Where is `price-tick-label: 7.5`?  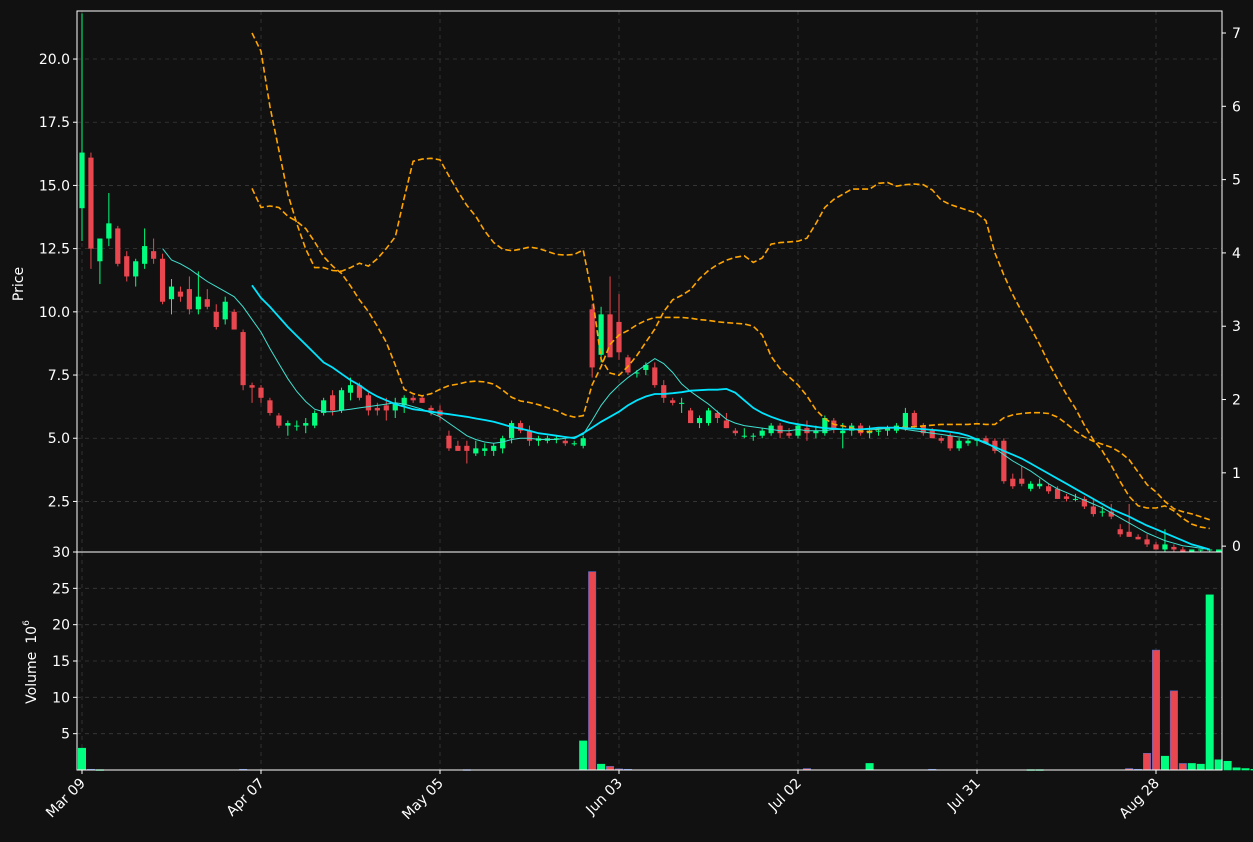 price-tick-label: 7.5 is located at coordinates (59, 376).